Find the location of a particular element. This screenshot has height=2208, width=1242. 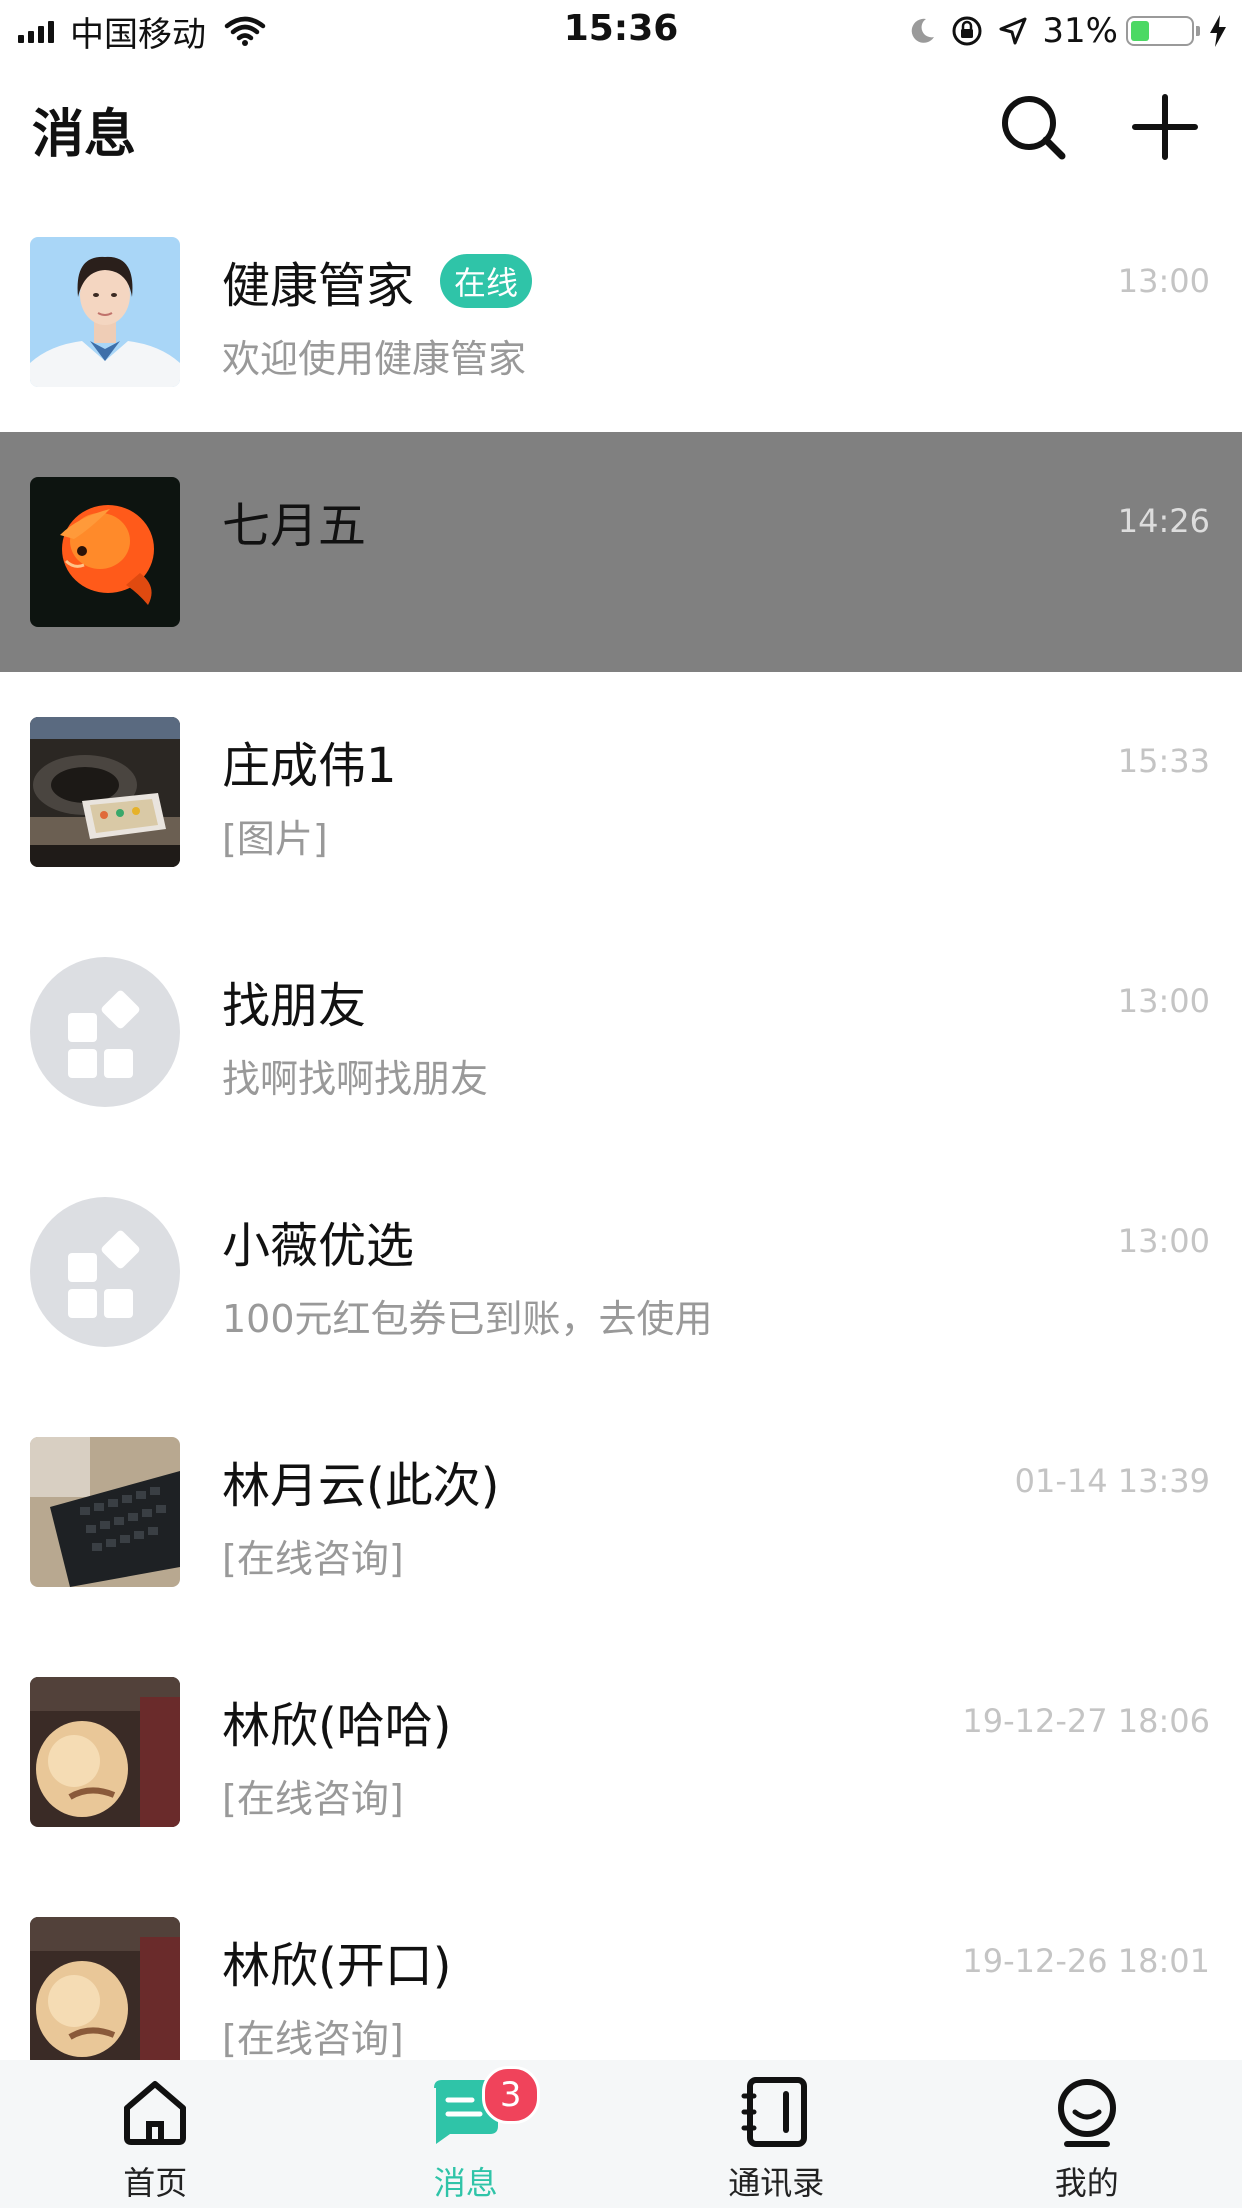

tab-contacts: 通讯录 is located at coordinates (776, 2134).